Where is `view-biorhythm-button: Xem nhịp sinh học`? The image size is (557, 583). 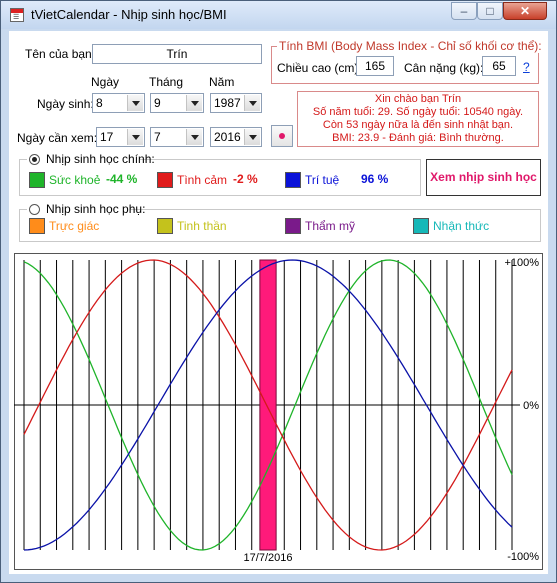
view-biorhythm-button: Xem nhịp sinh học is located at coordinates (483, 177).